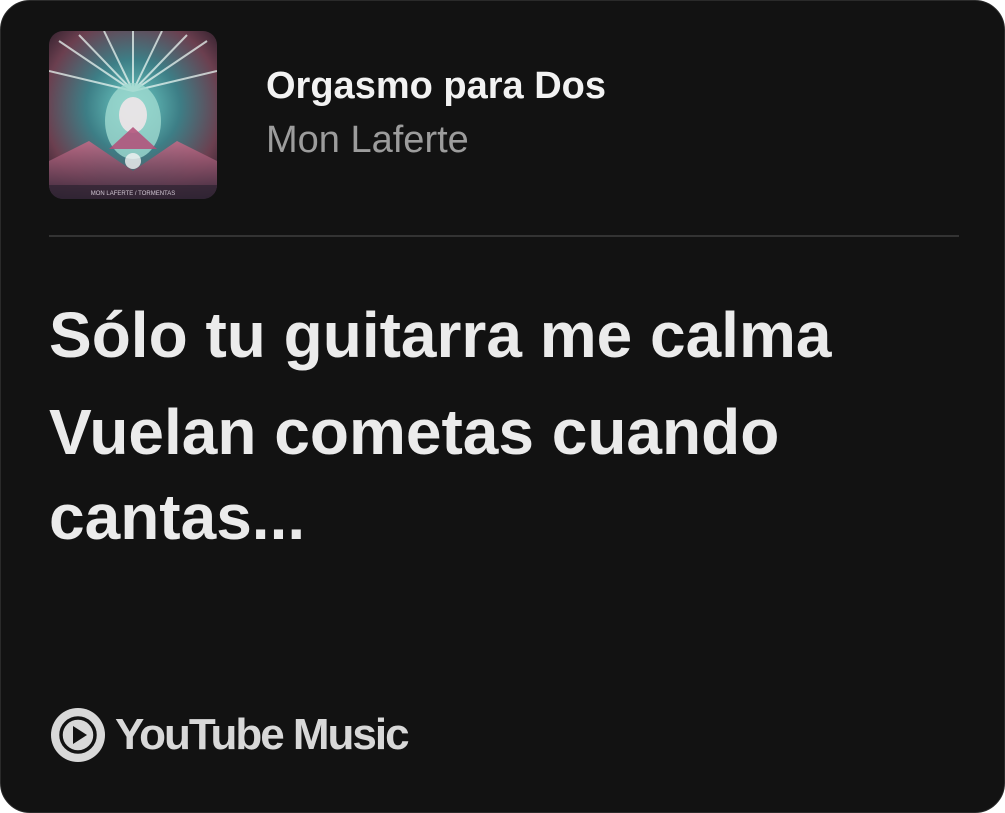 The image size is (1005, 813). I want to click on album-art: MON LAFERTE / TORMENTAS, so click(133, 115).